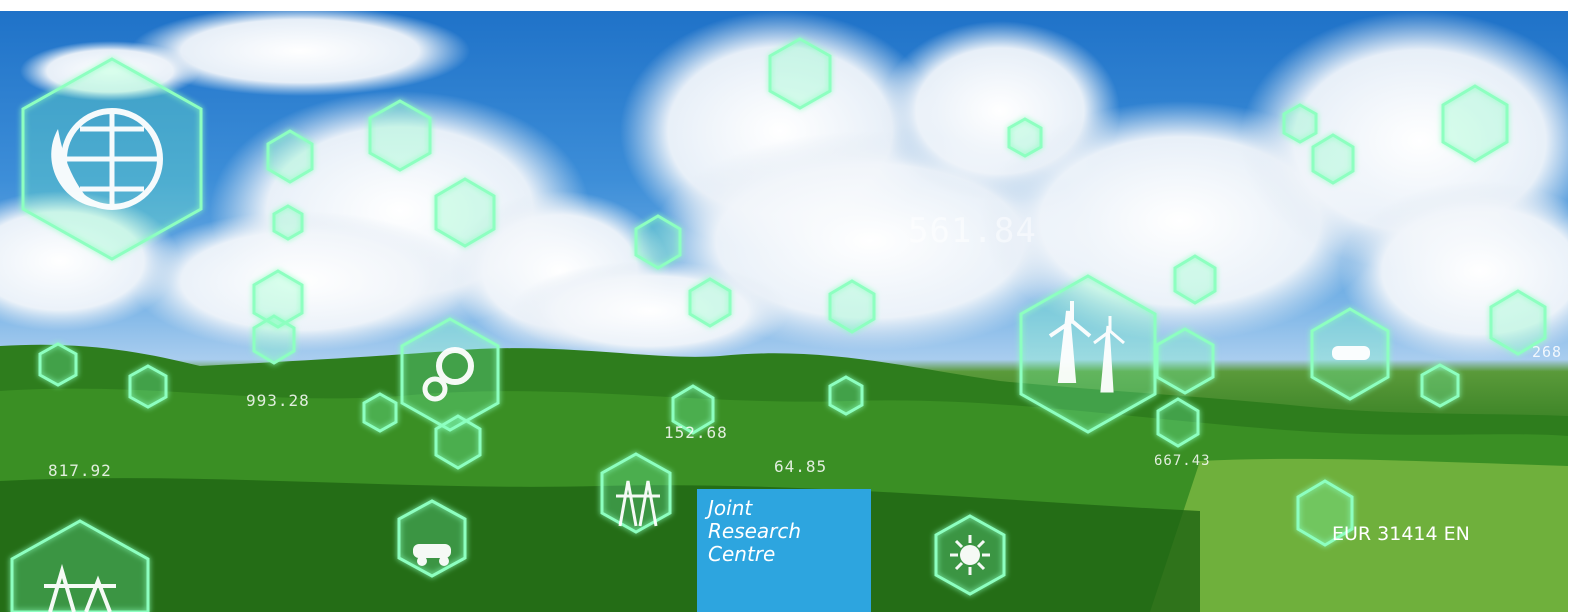 The width and height of the screenshot is (1588, 612). I want to click on decorative-number: 993.28, so click(278, 400).